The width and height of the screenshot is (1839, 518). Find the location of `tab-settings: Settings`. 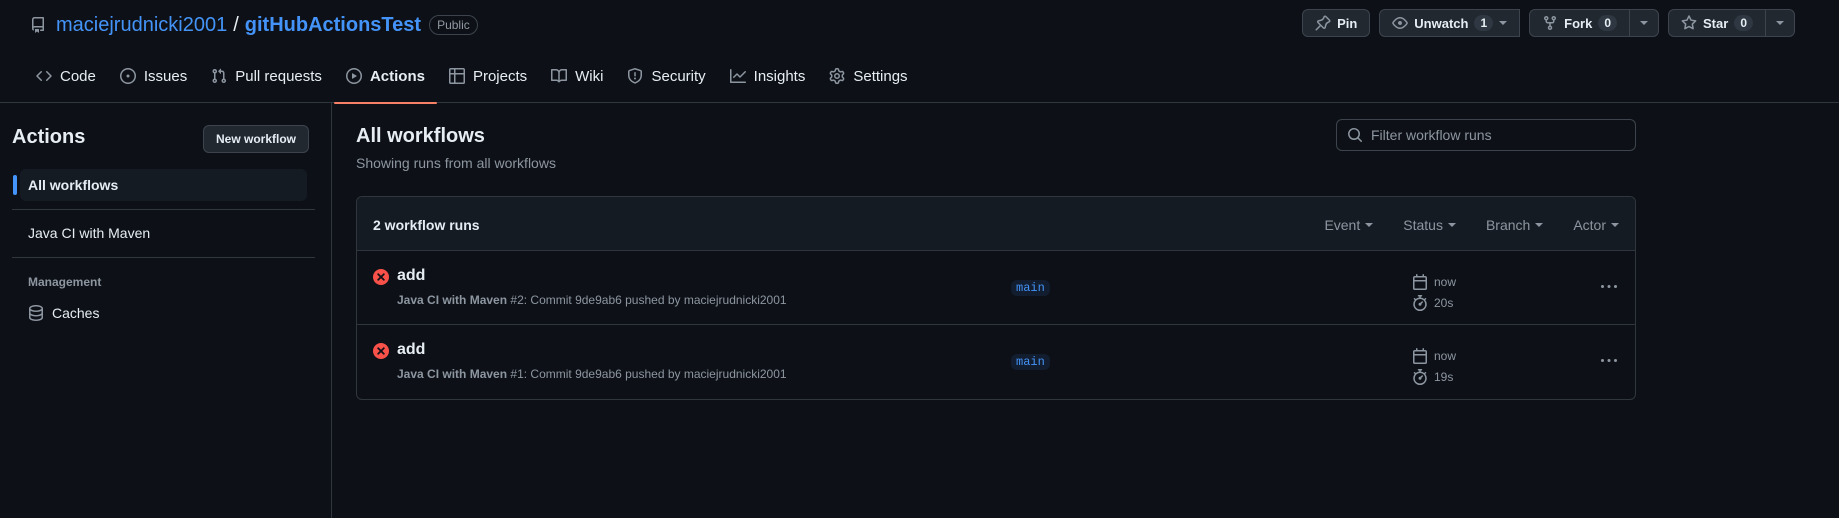

tab-settings: Settings is located at coordinates (868, 81).